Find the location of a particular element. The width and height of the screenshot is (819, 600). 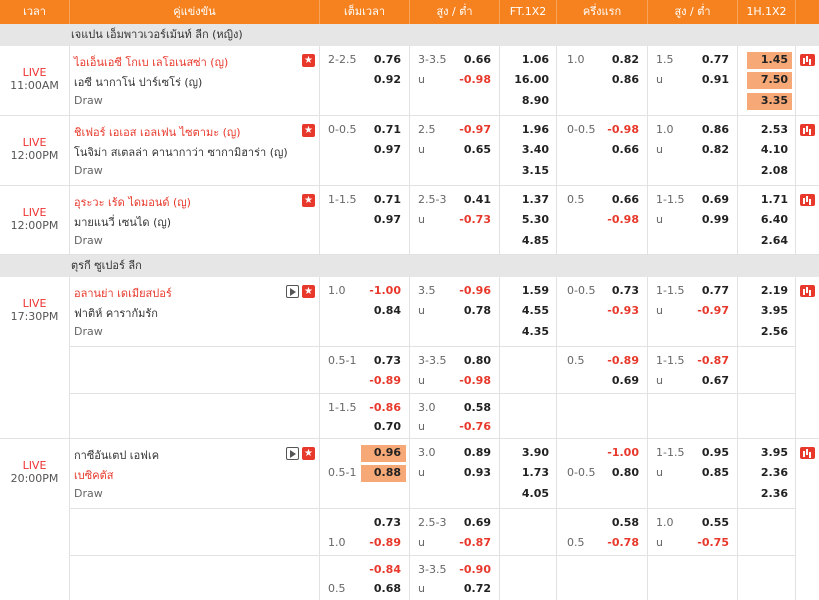

odds-1: 1.37 is located at coordinates (535, 199).